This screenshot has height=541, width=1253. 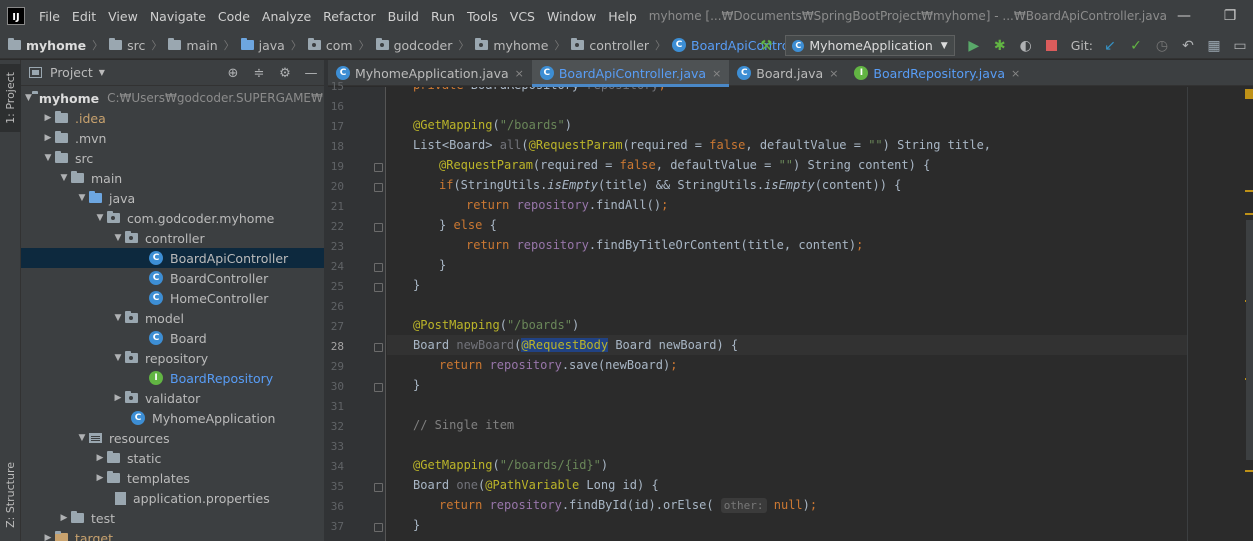 I want to click on build-hammer-icon: ⚒, so click(x=766, y=45).